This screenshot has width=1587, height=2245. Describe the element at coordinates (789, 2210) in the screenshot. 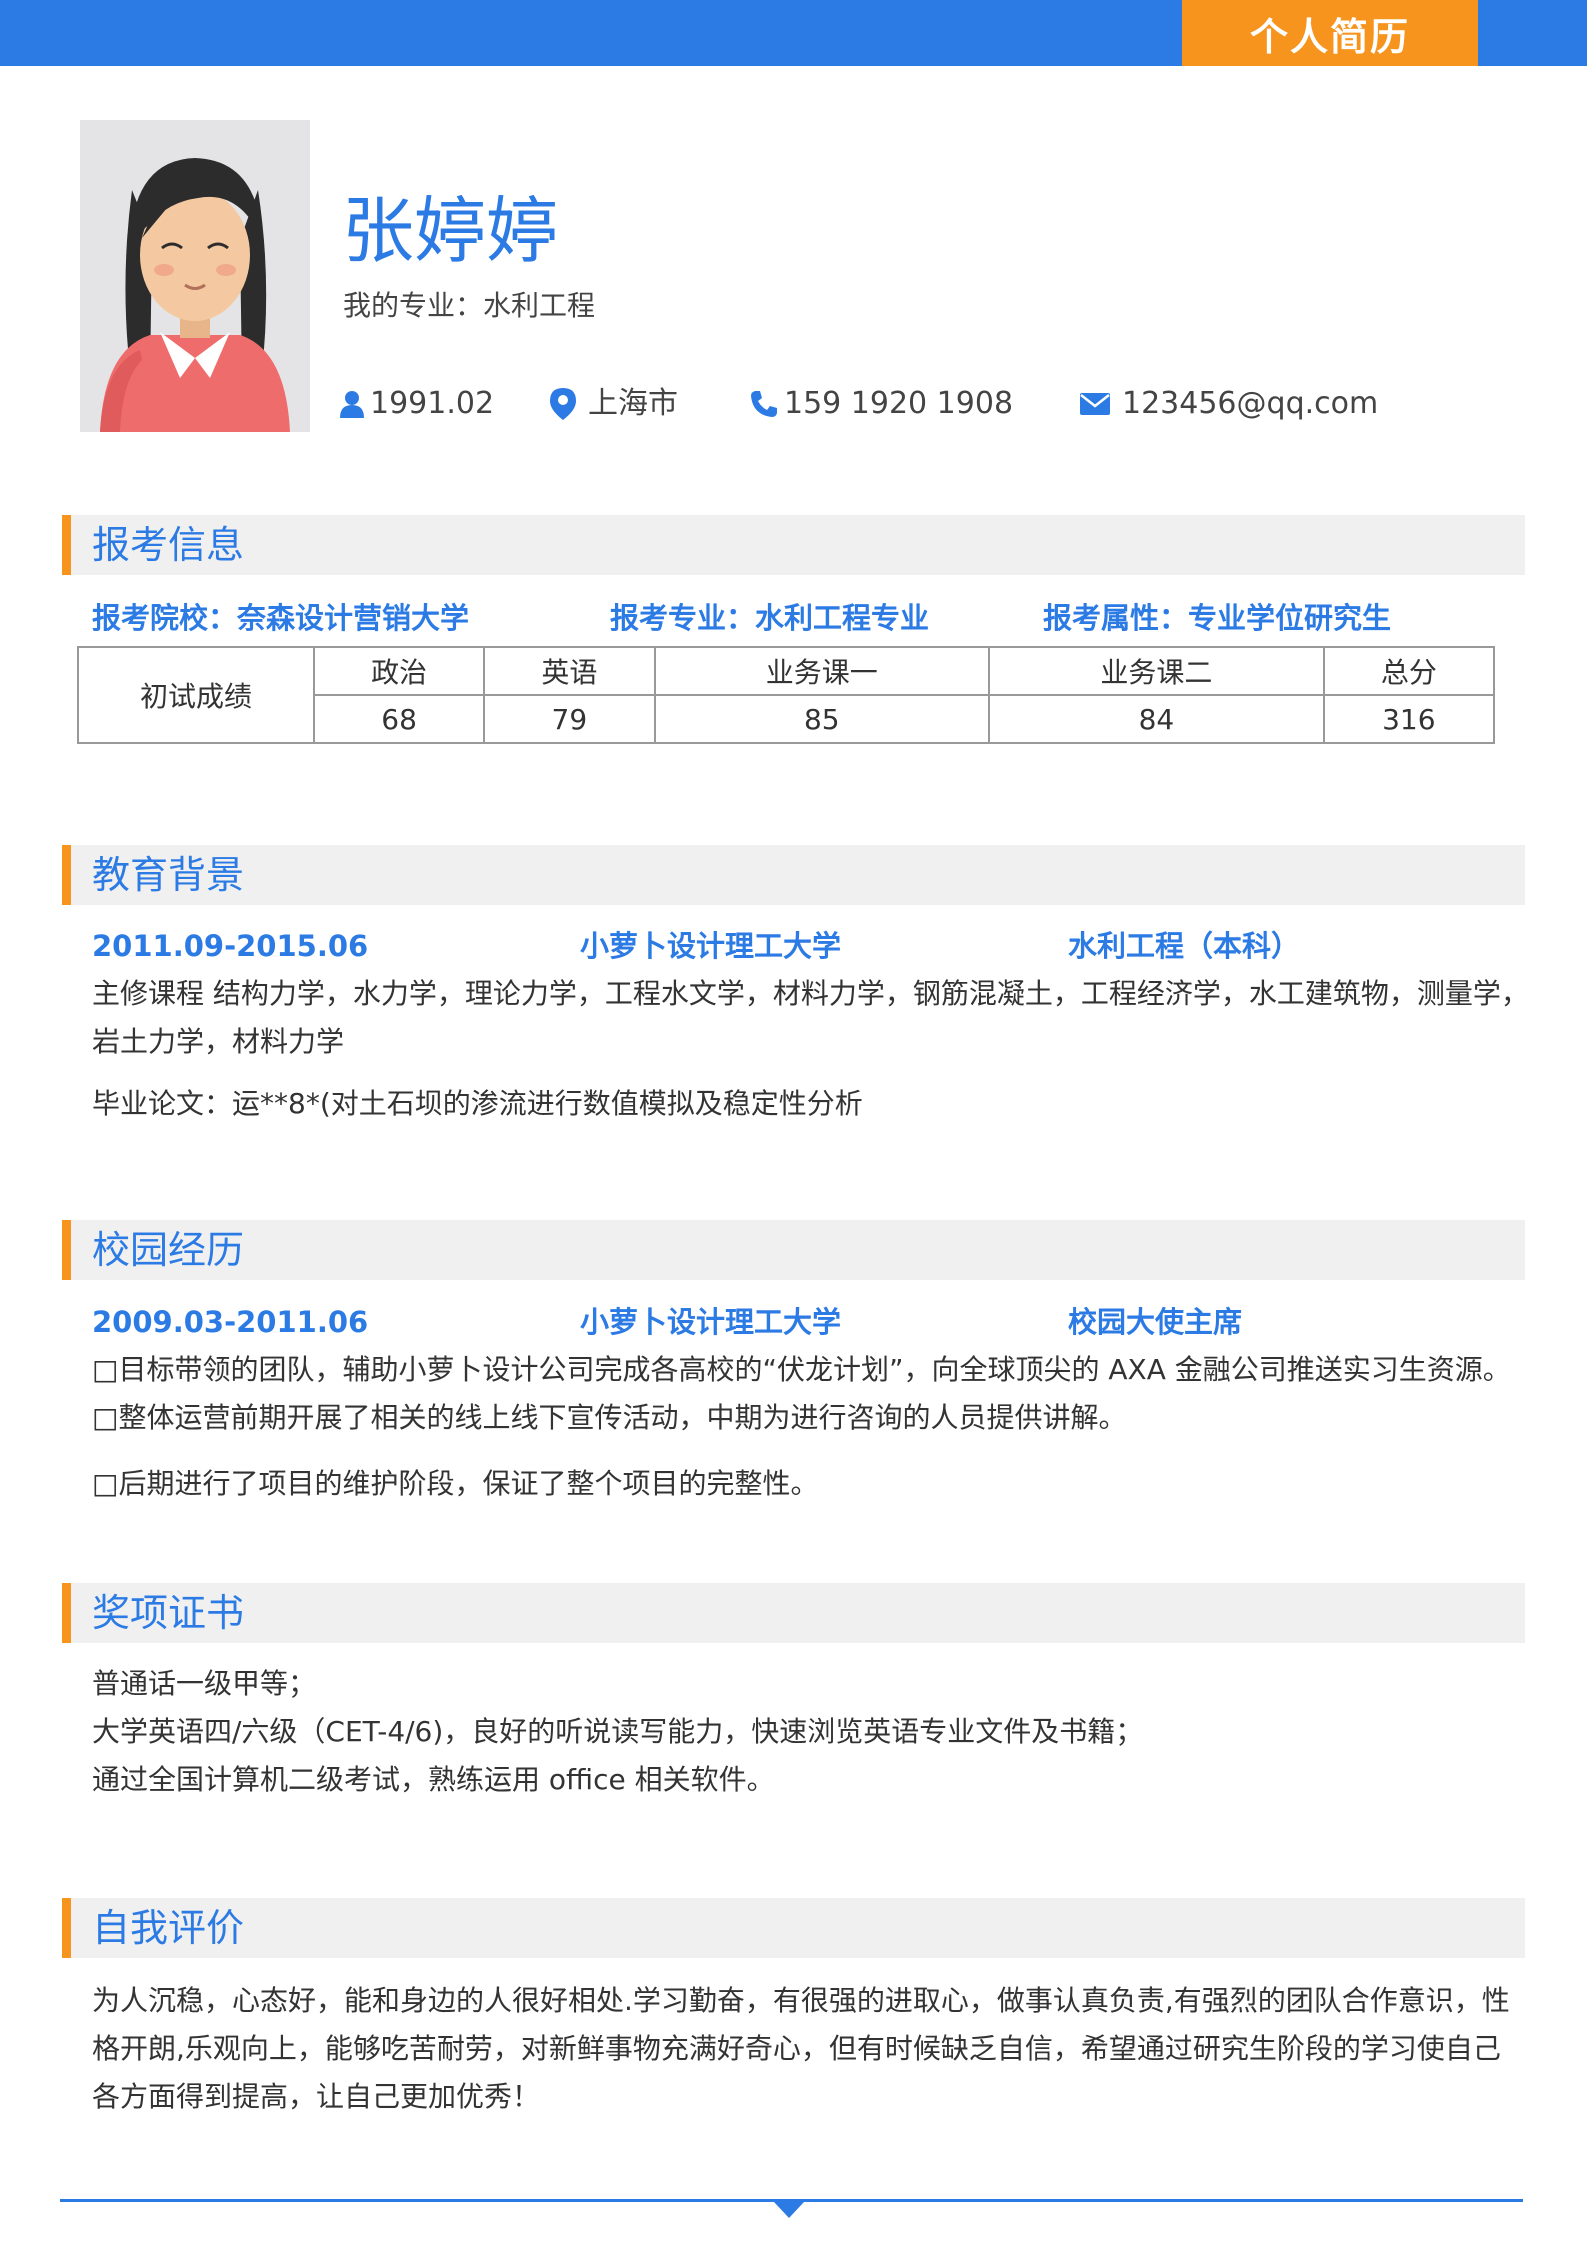

I see `triangle-down-icon` at that location.